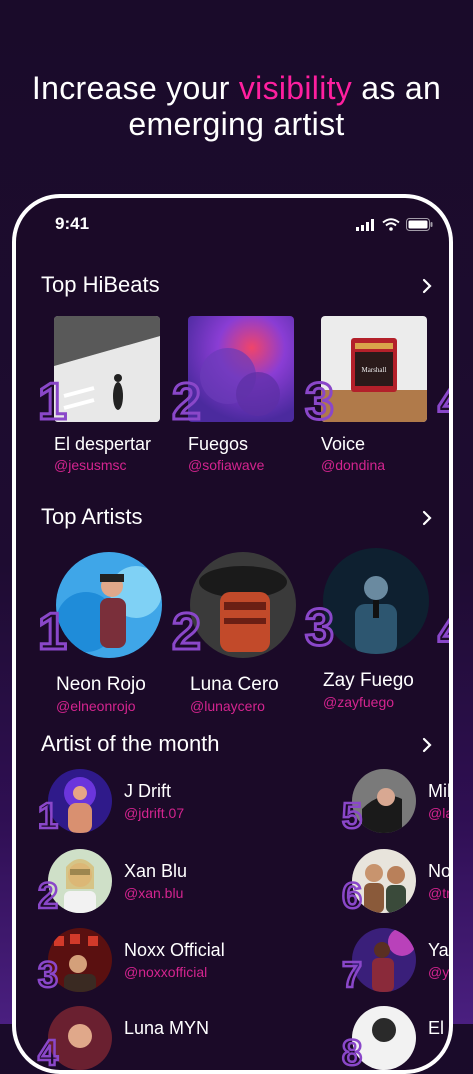 This screenshot has width=473, height=1074. What do you see at coordinates (165, 972) in the screenshot?
I see `month-artist-handle: @noxxofficial` at bounding box center [165, 972].